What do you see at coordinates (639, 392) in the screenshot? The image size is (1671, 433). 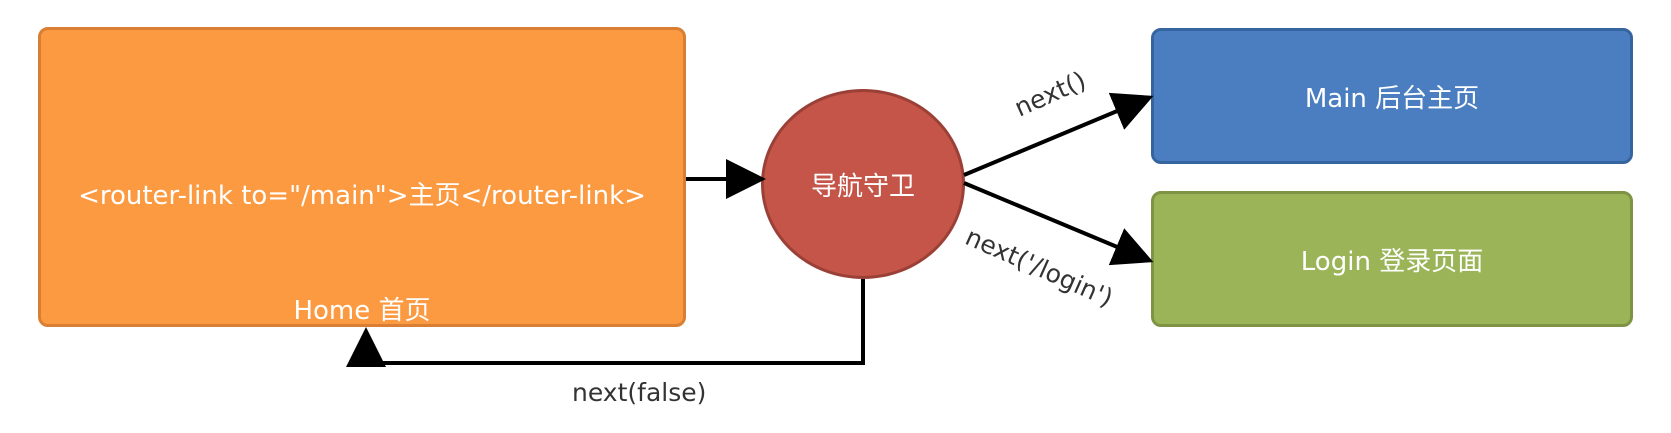 I see `edge-label-next-false: next(false)` at bounding box center [639, 392].